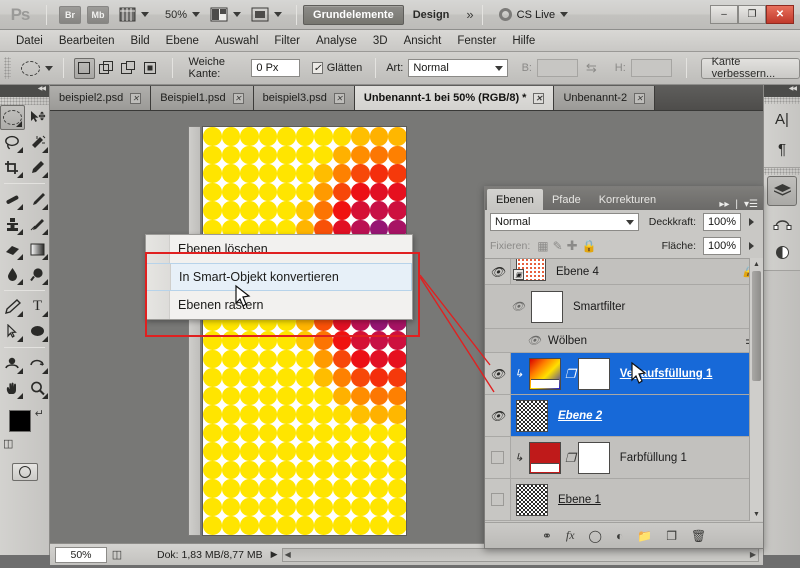 The image size is (800, 568). I want to click on close-button: ✕, so click(780, 14).